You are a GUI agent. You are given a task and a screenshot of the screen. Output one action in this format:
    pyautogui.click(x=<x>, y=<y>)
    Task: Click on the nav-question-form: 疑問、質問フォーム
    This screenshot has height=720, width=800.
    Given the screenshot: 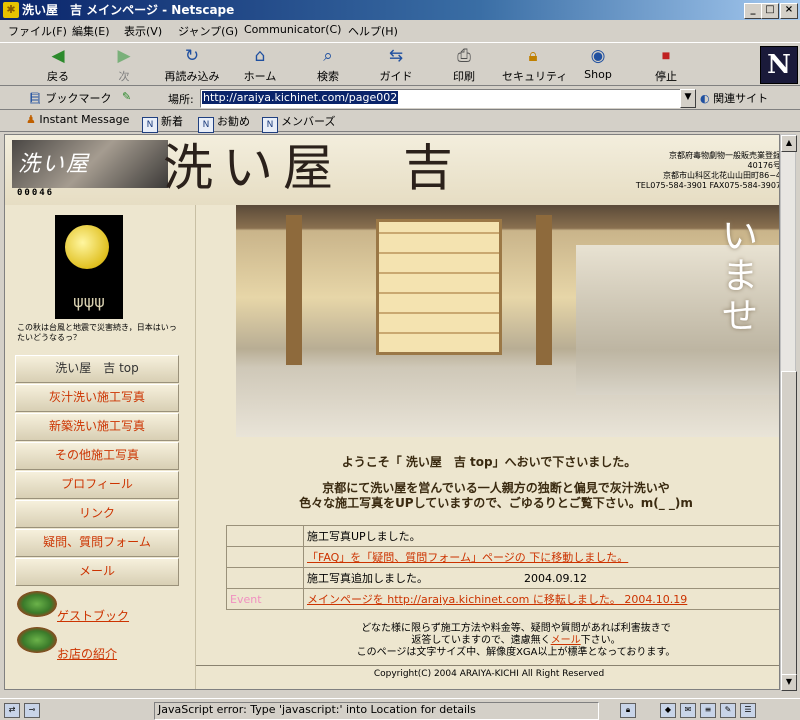 What is the action you would take?
    pyautogui.click(x=97, y=543)
    